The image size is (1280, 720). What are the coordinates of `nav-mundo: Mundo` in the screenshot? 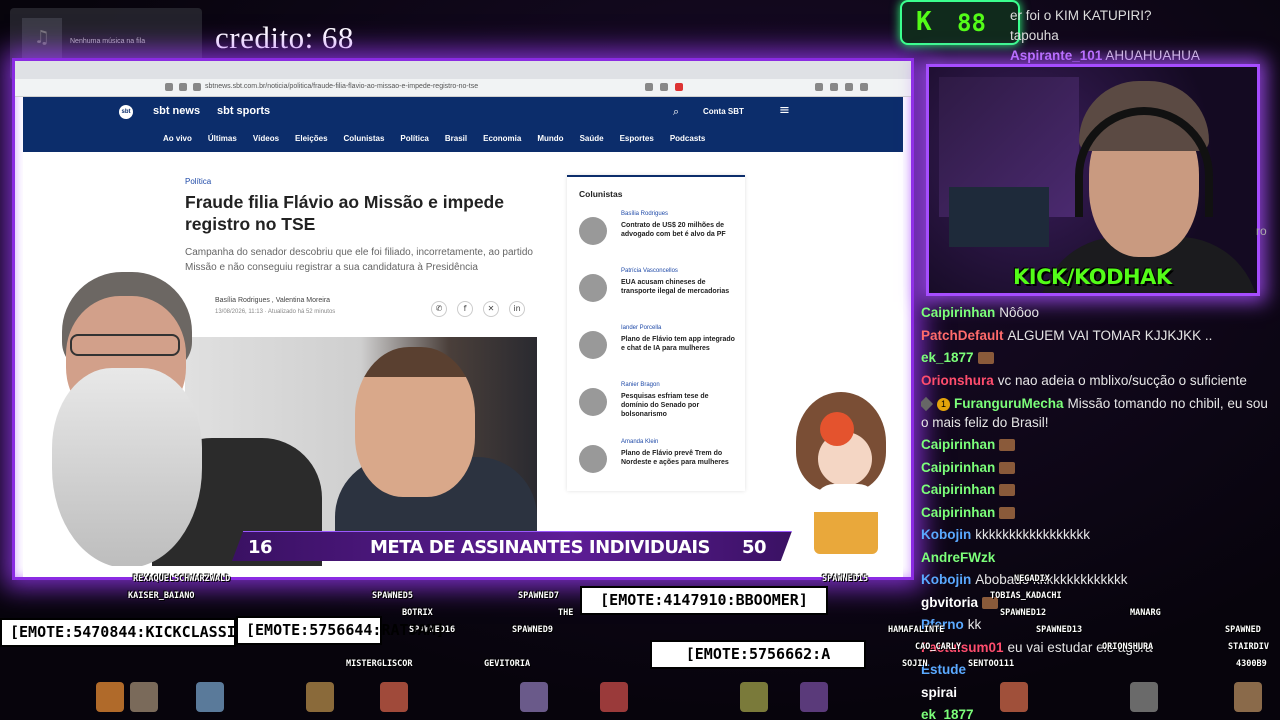 It's located at (550, 138).